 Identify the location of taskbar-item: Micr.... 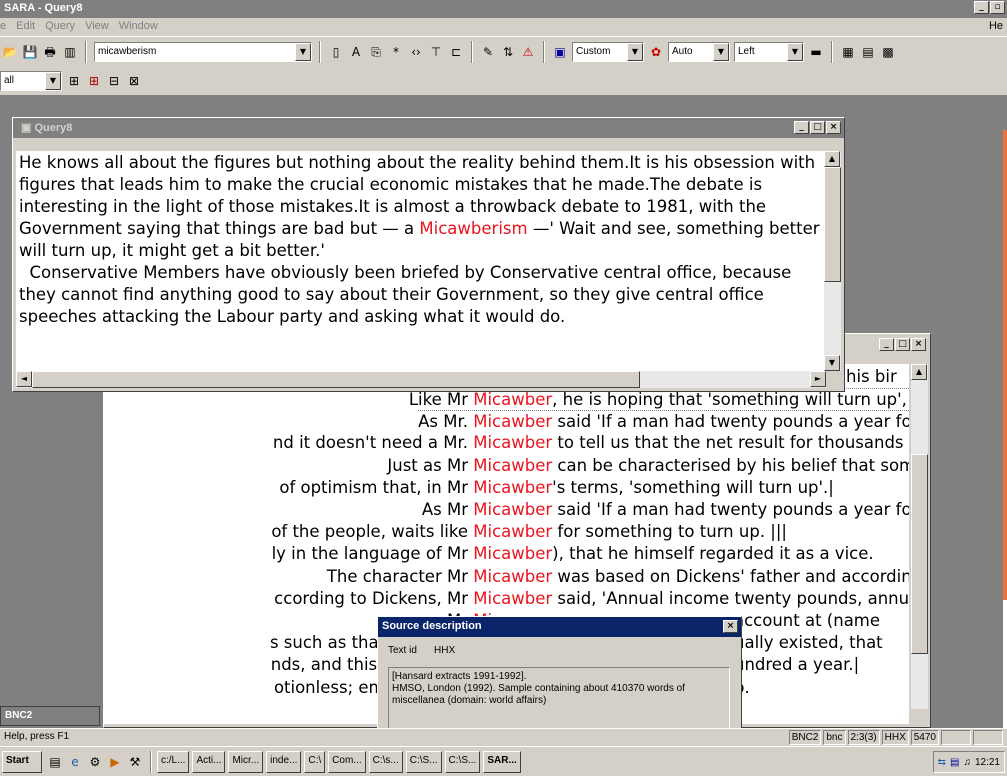
(246, 761).